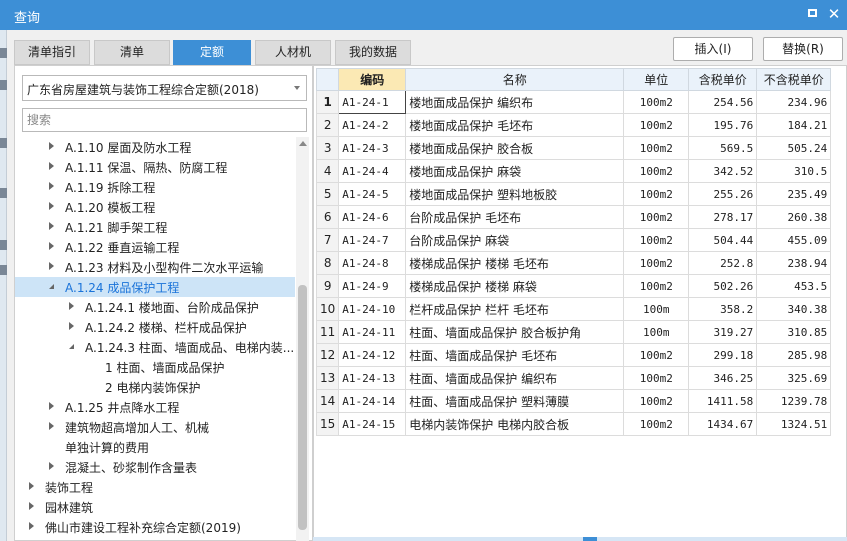 The width and height of the screenshot is (847, 541). Describe the element at coordinates (155, 407) in the screenshot. I see `tree-node: A.1.25 井点降水工程` at that location.